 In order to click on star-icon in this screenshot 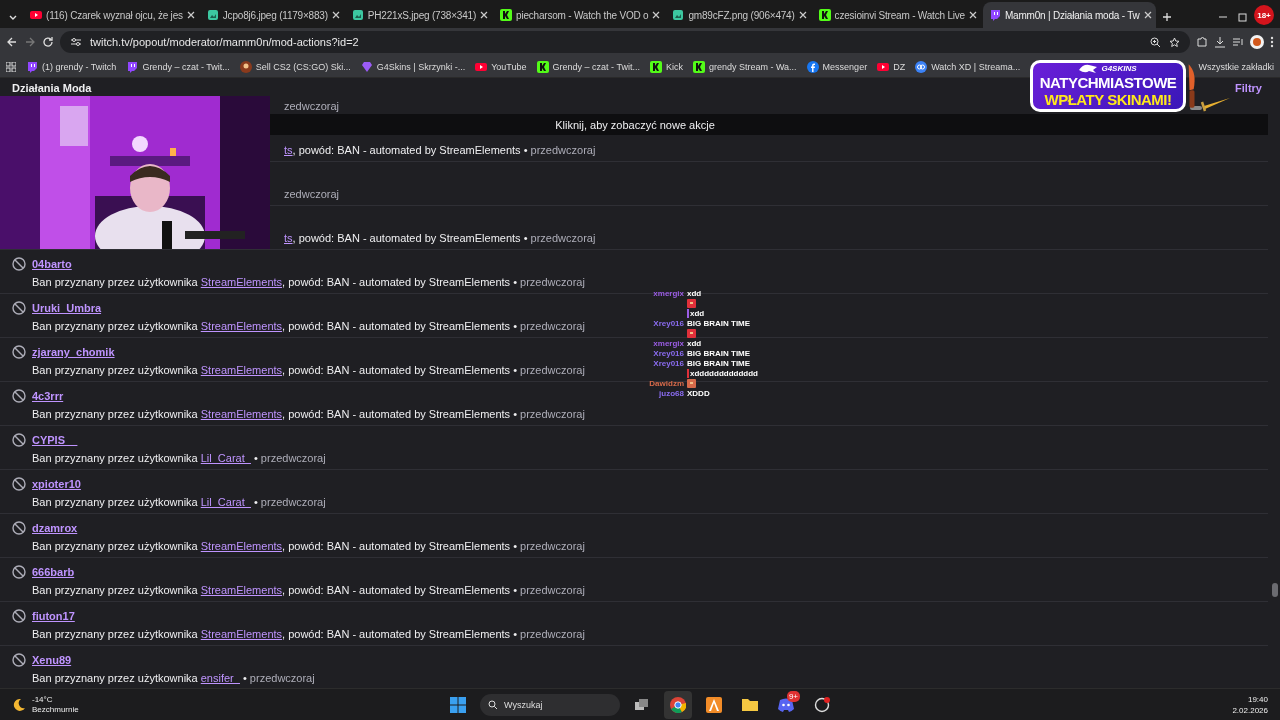, I will do `click(1174, 42)`.